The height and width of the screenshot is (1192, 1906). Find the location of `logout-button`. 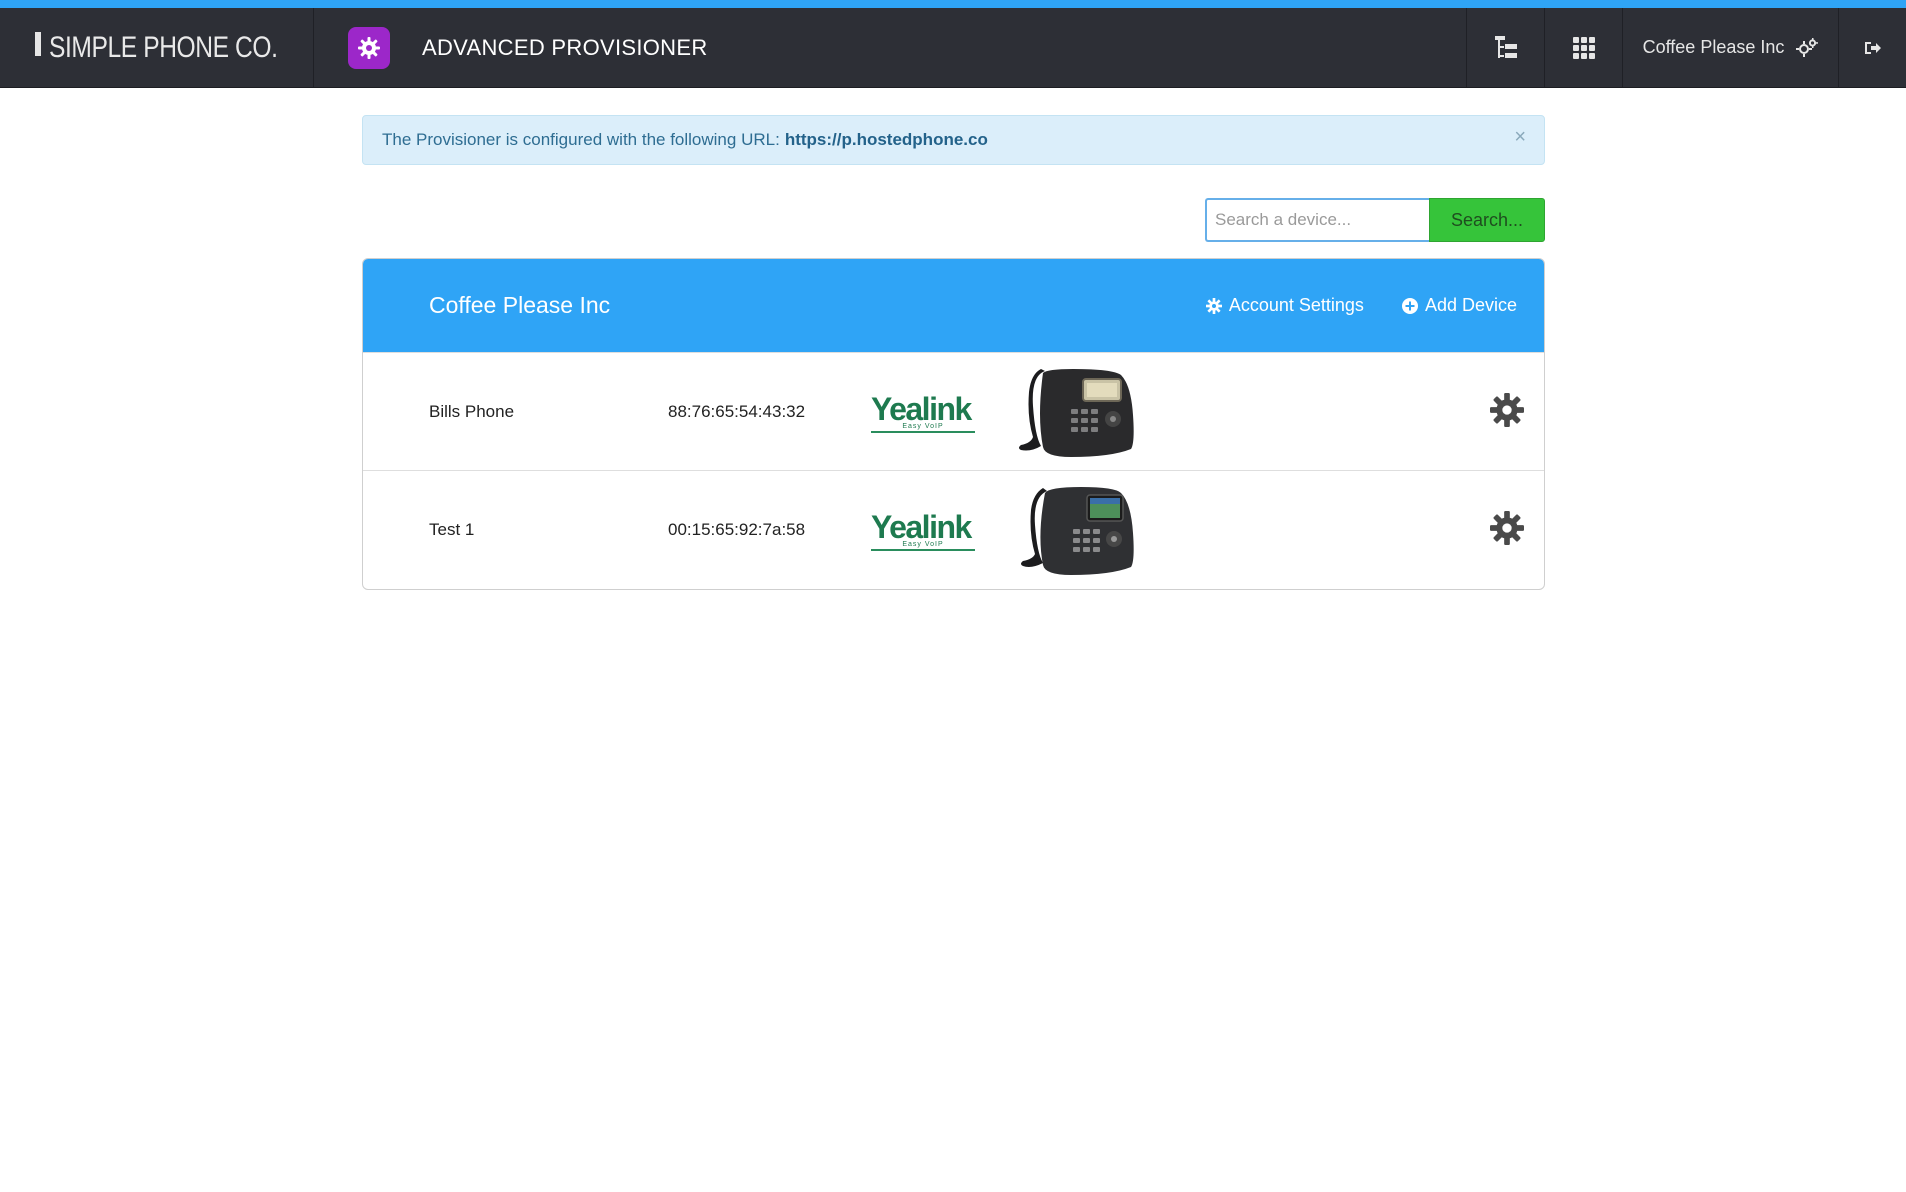

logout-button is located at coordinates (1872, 47).